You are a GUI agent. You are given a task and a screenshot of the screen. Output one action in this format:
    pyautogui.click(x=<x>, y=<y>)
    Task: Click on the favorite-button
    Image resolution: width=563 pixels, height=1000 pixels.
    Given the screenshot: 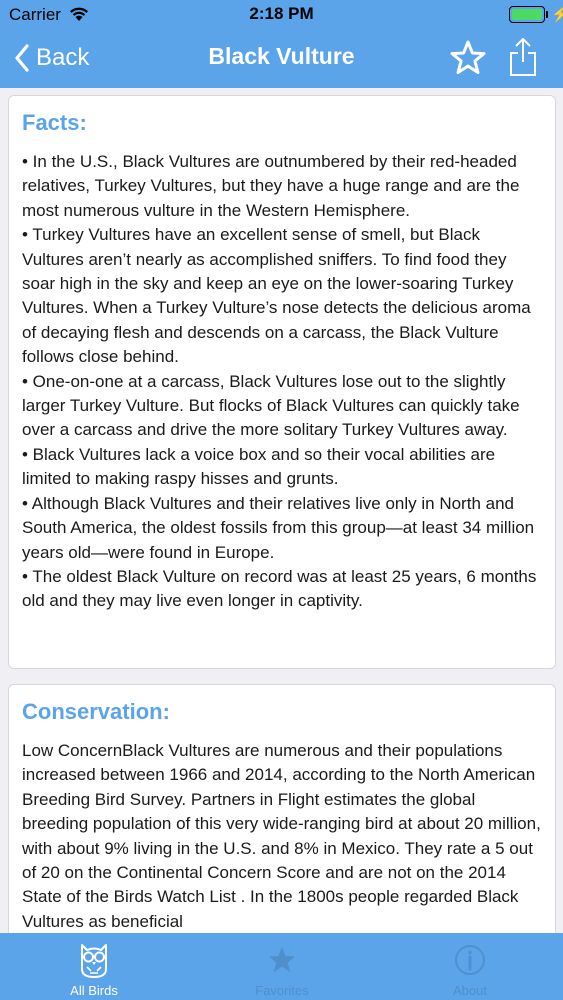 What is the action you would take?
    pyautogui.click(x=468, y=58)
    